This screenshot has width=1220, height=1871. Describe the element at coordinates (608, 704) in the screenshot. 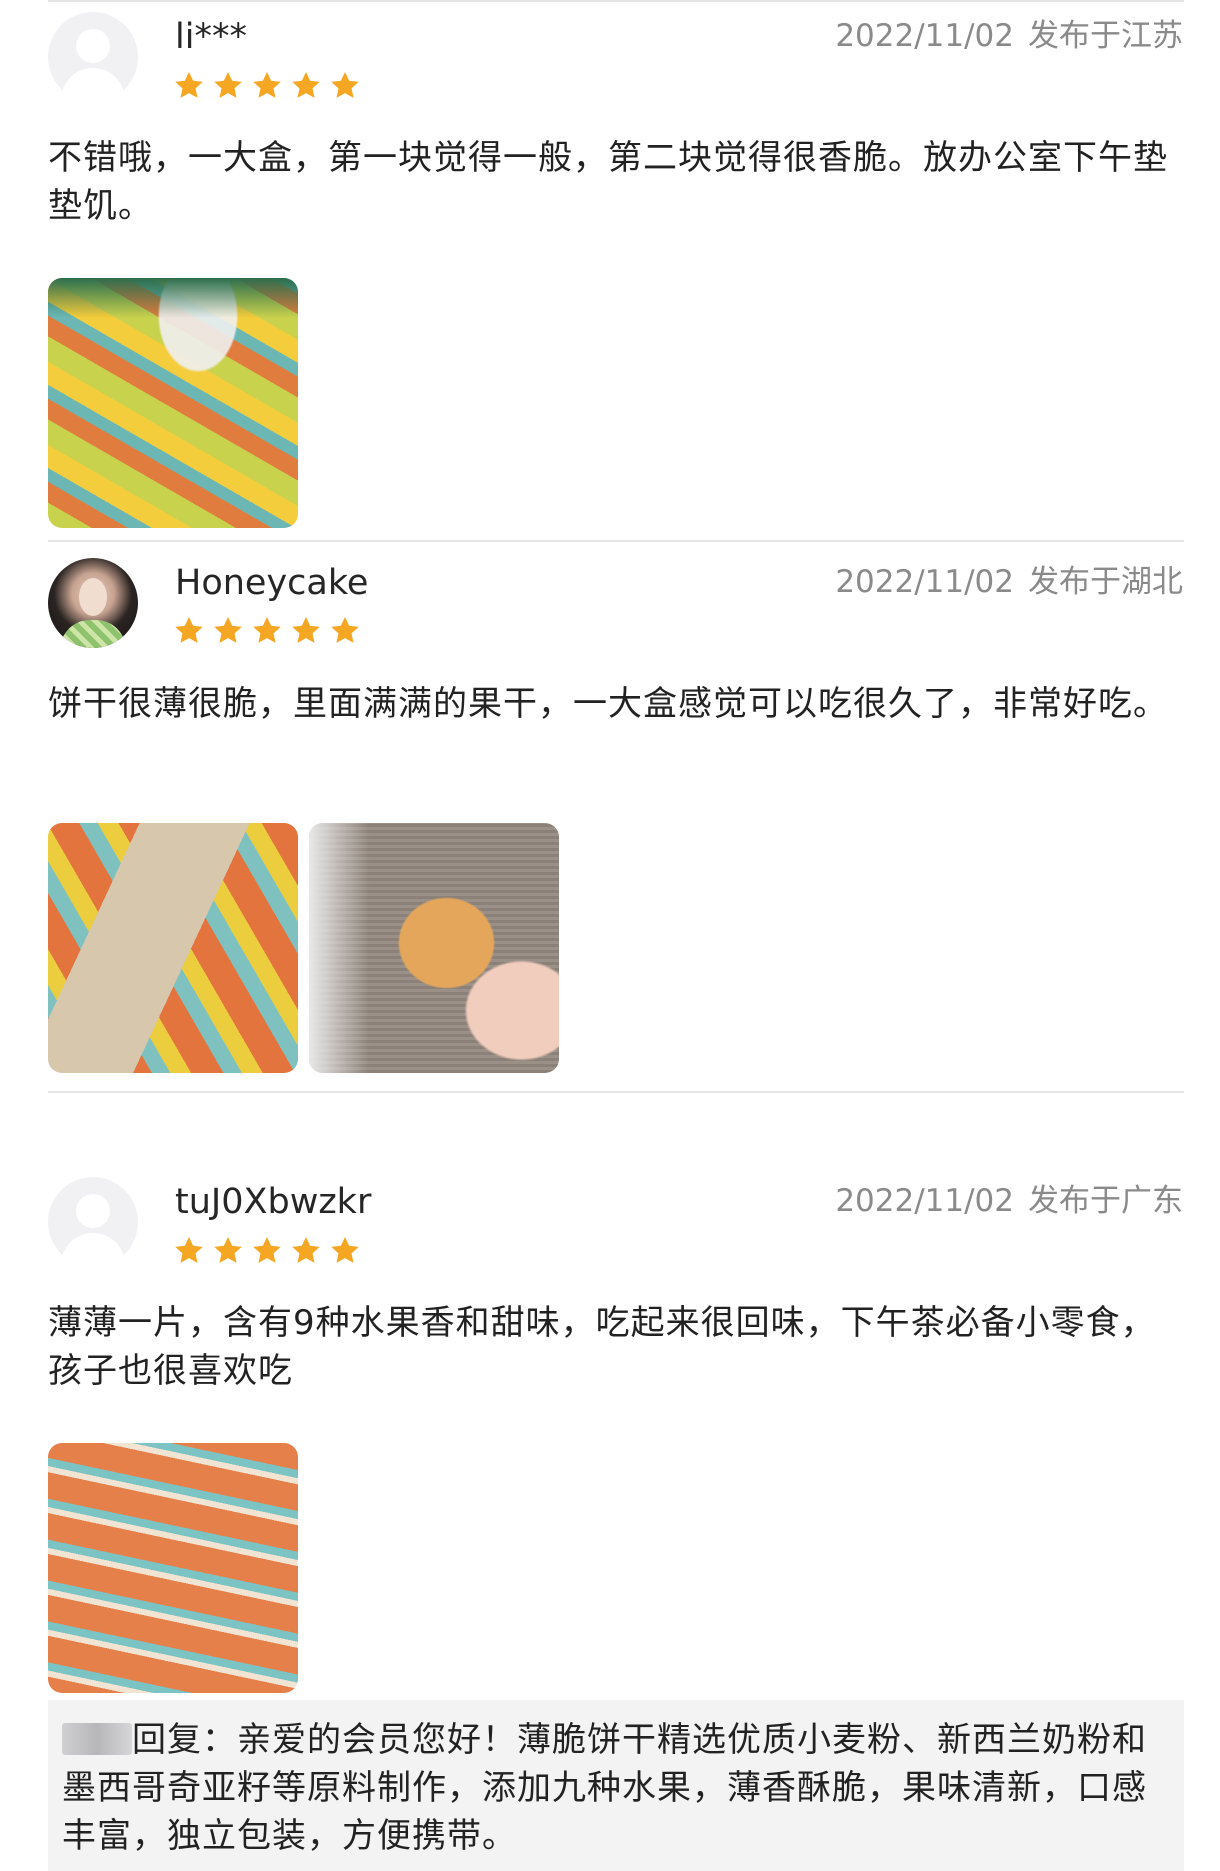

I see `review-text: 饼干很薄很脆，里面满满的果干，一大盒感觉可以吃很久了，非常好吃。` at that location.